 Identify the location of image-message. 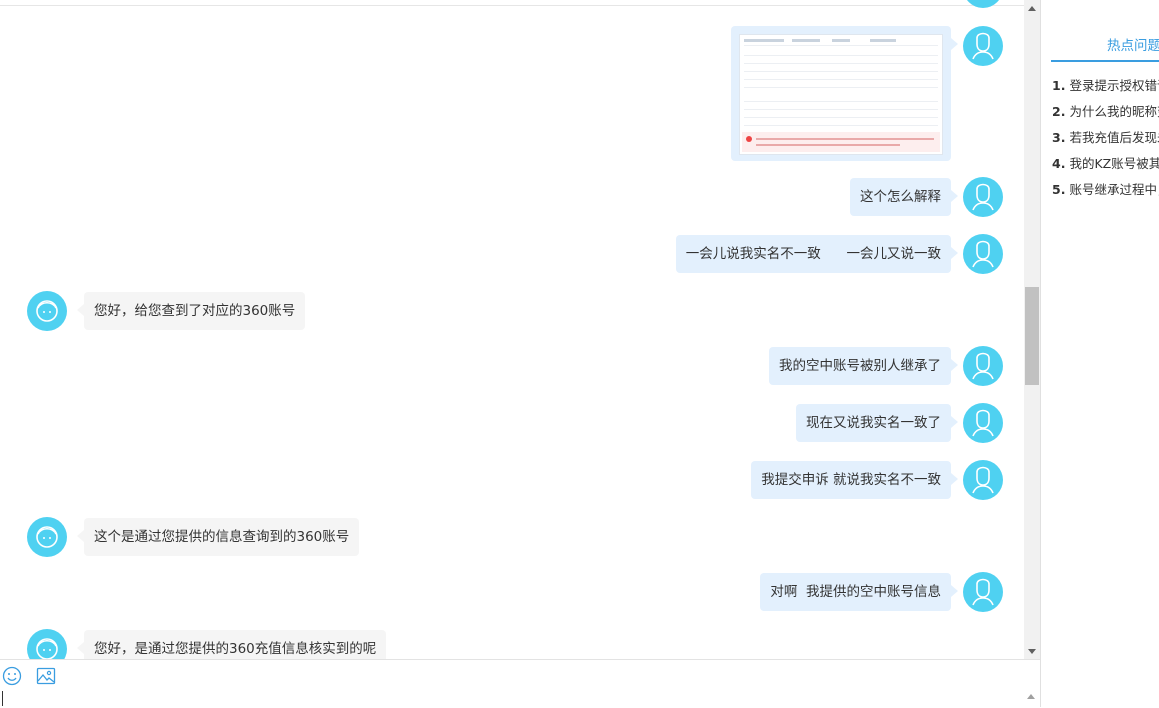
(844, 93).